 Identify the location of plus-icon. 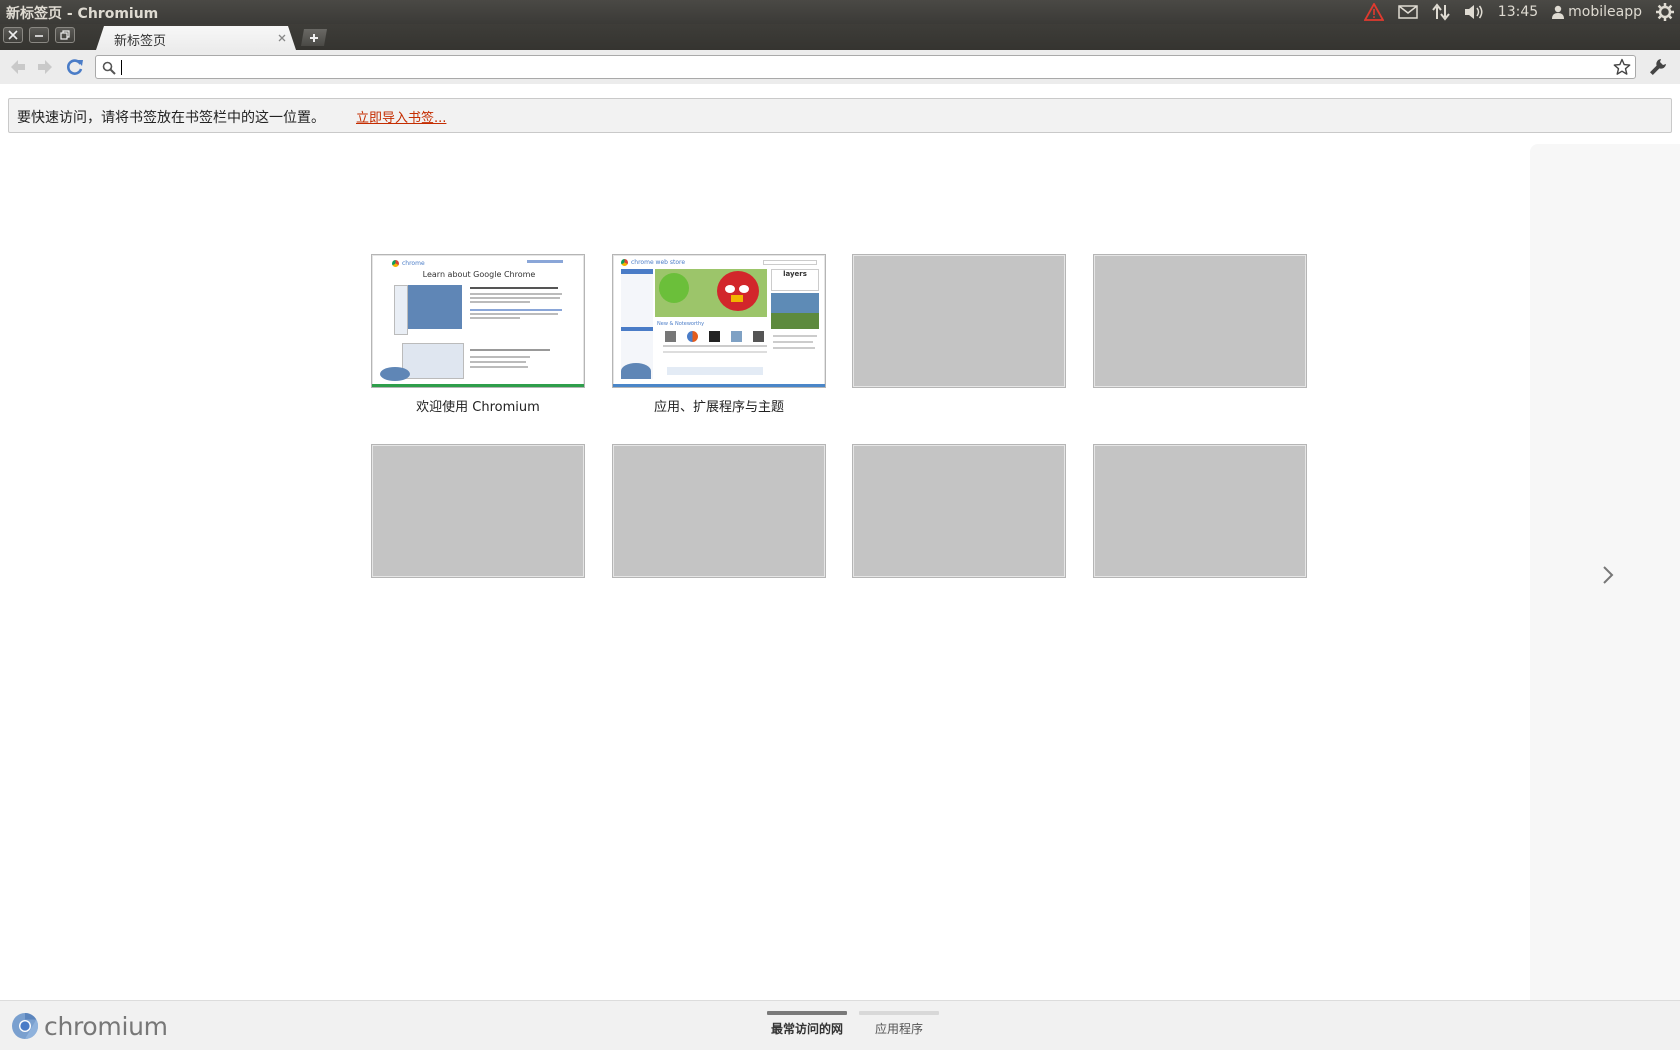
(314, 38).